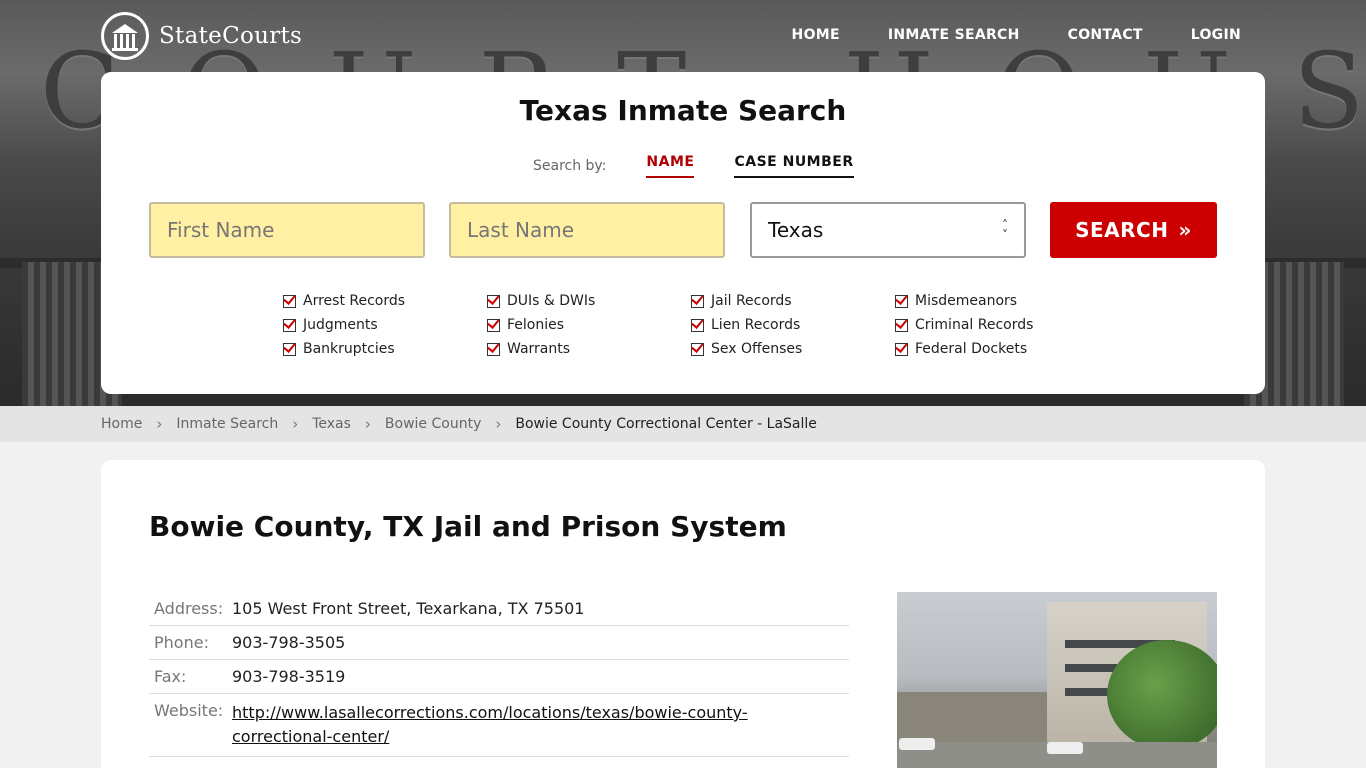 This screenshot has width=1366, height=768. What do you see at coordinates (796, 230) in the screenshot?
I see `state-select-value: Texas` at bounding box center [796, 230].